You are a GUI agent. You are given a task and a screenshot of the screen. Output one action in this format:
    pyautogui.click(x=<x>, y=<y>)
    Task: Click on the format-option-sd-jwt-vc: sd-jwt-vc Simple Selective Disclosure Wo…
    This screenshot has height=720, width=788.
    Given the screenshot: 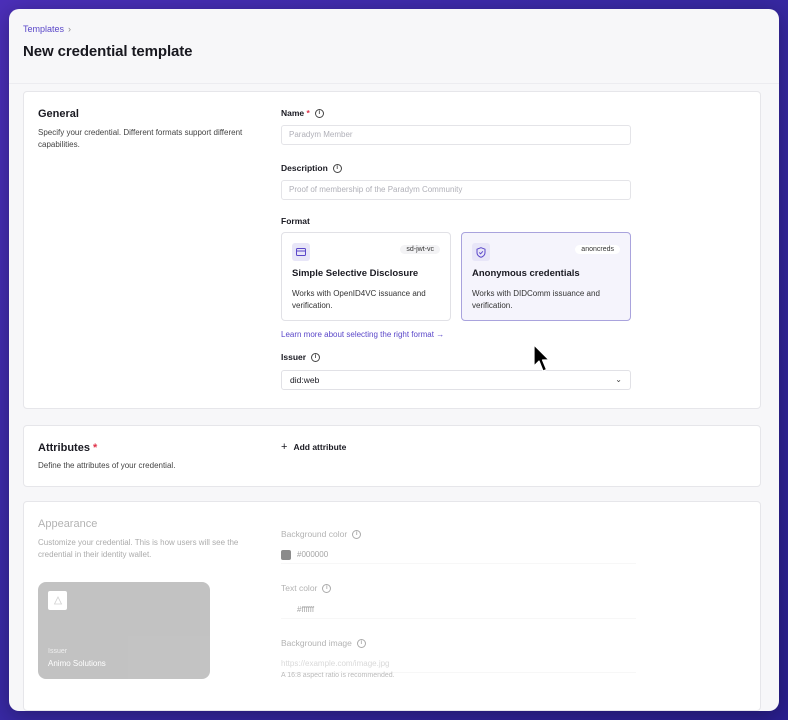 What is the action you would take?
    pyautogui.click(x=366, y=276)
    